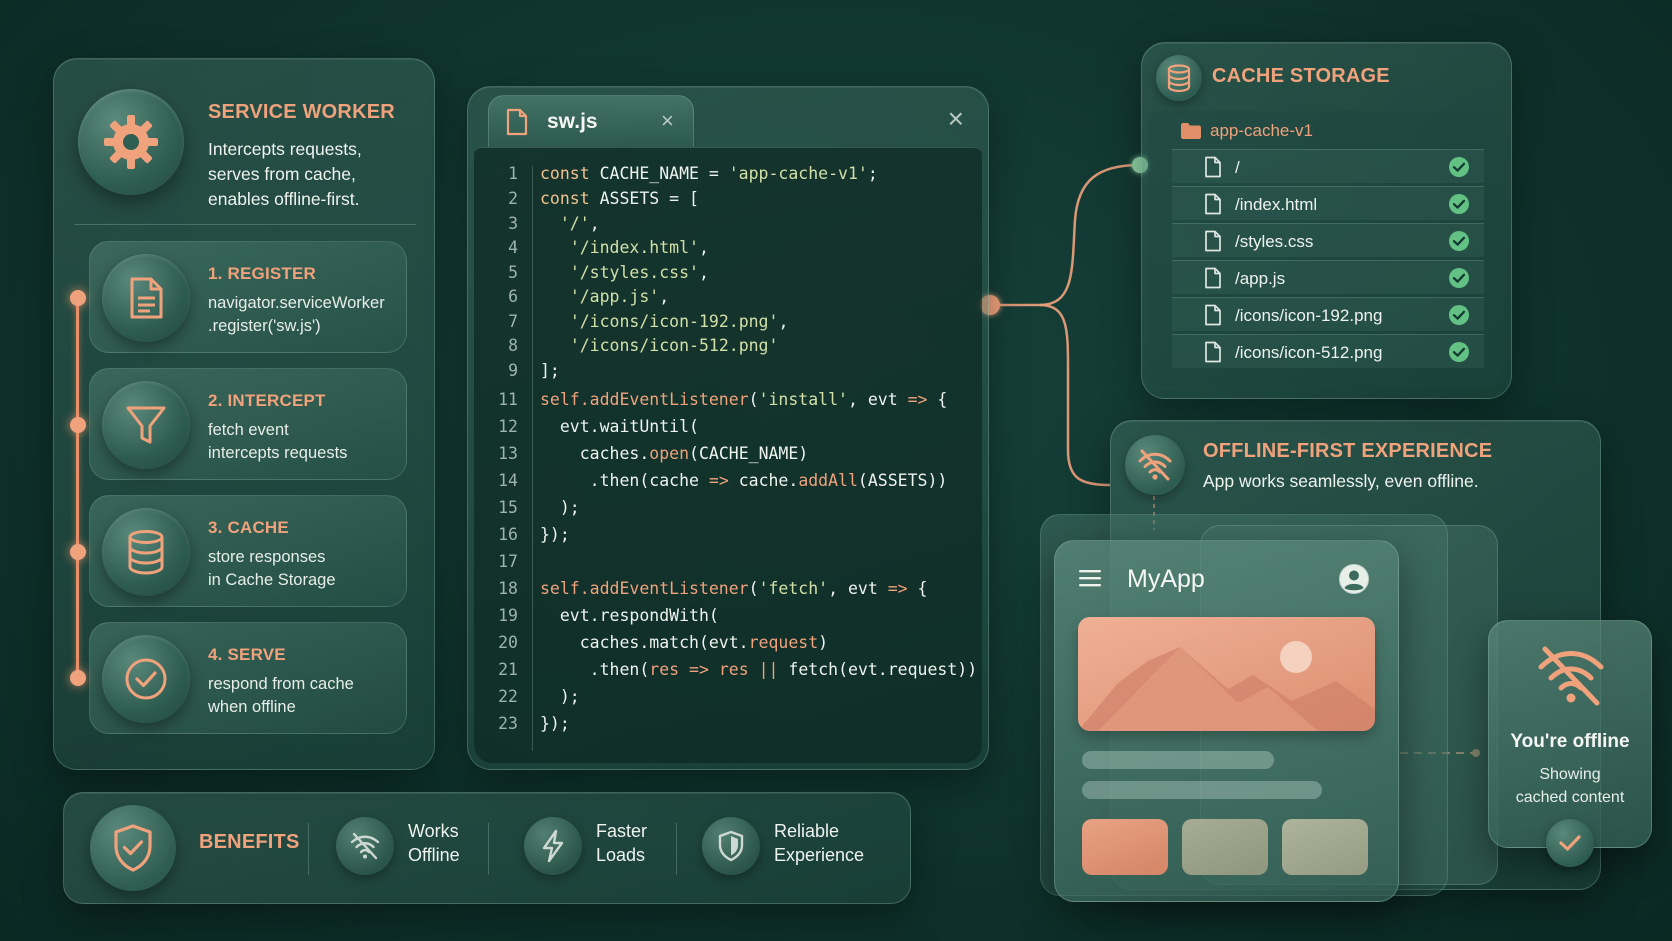 This screenshot has width=1672, height=941. Describe the element at coordinates (728, 510) in the screenshot. I see `code-line: 15 );` at that location.